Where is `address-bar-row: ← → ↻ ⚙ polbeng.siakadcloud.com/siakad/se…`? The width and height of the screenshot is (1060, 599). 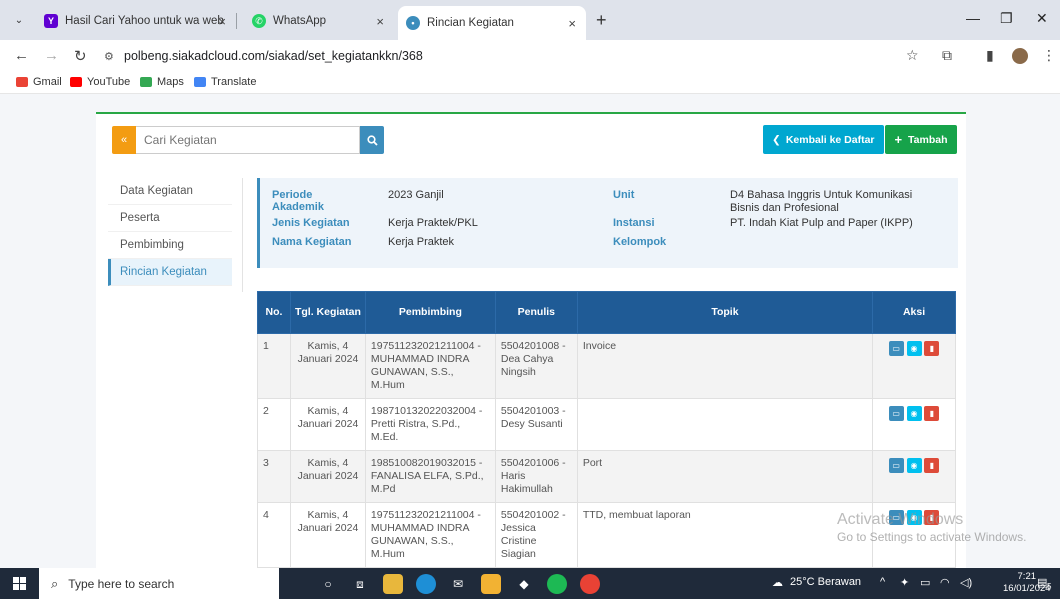 address-bar-row: ← → ↻ ⚙ polbeng.siakadcloud.com/siakad/se… is located at coordinates (530, 56).